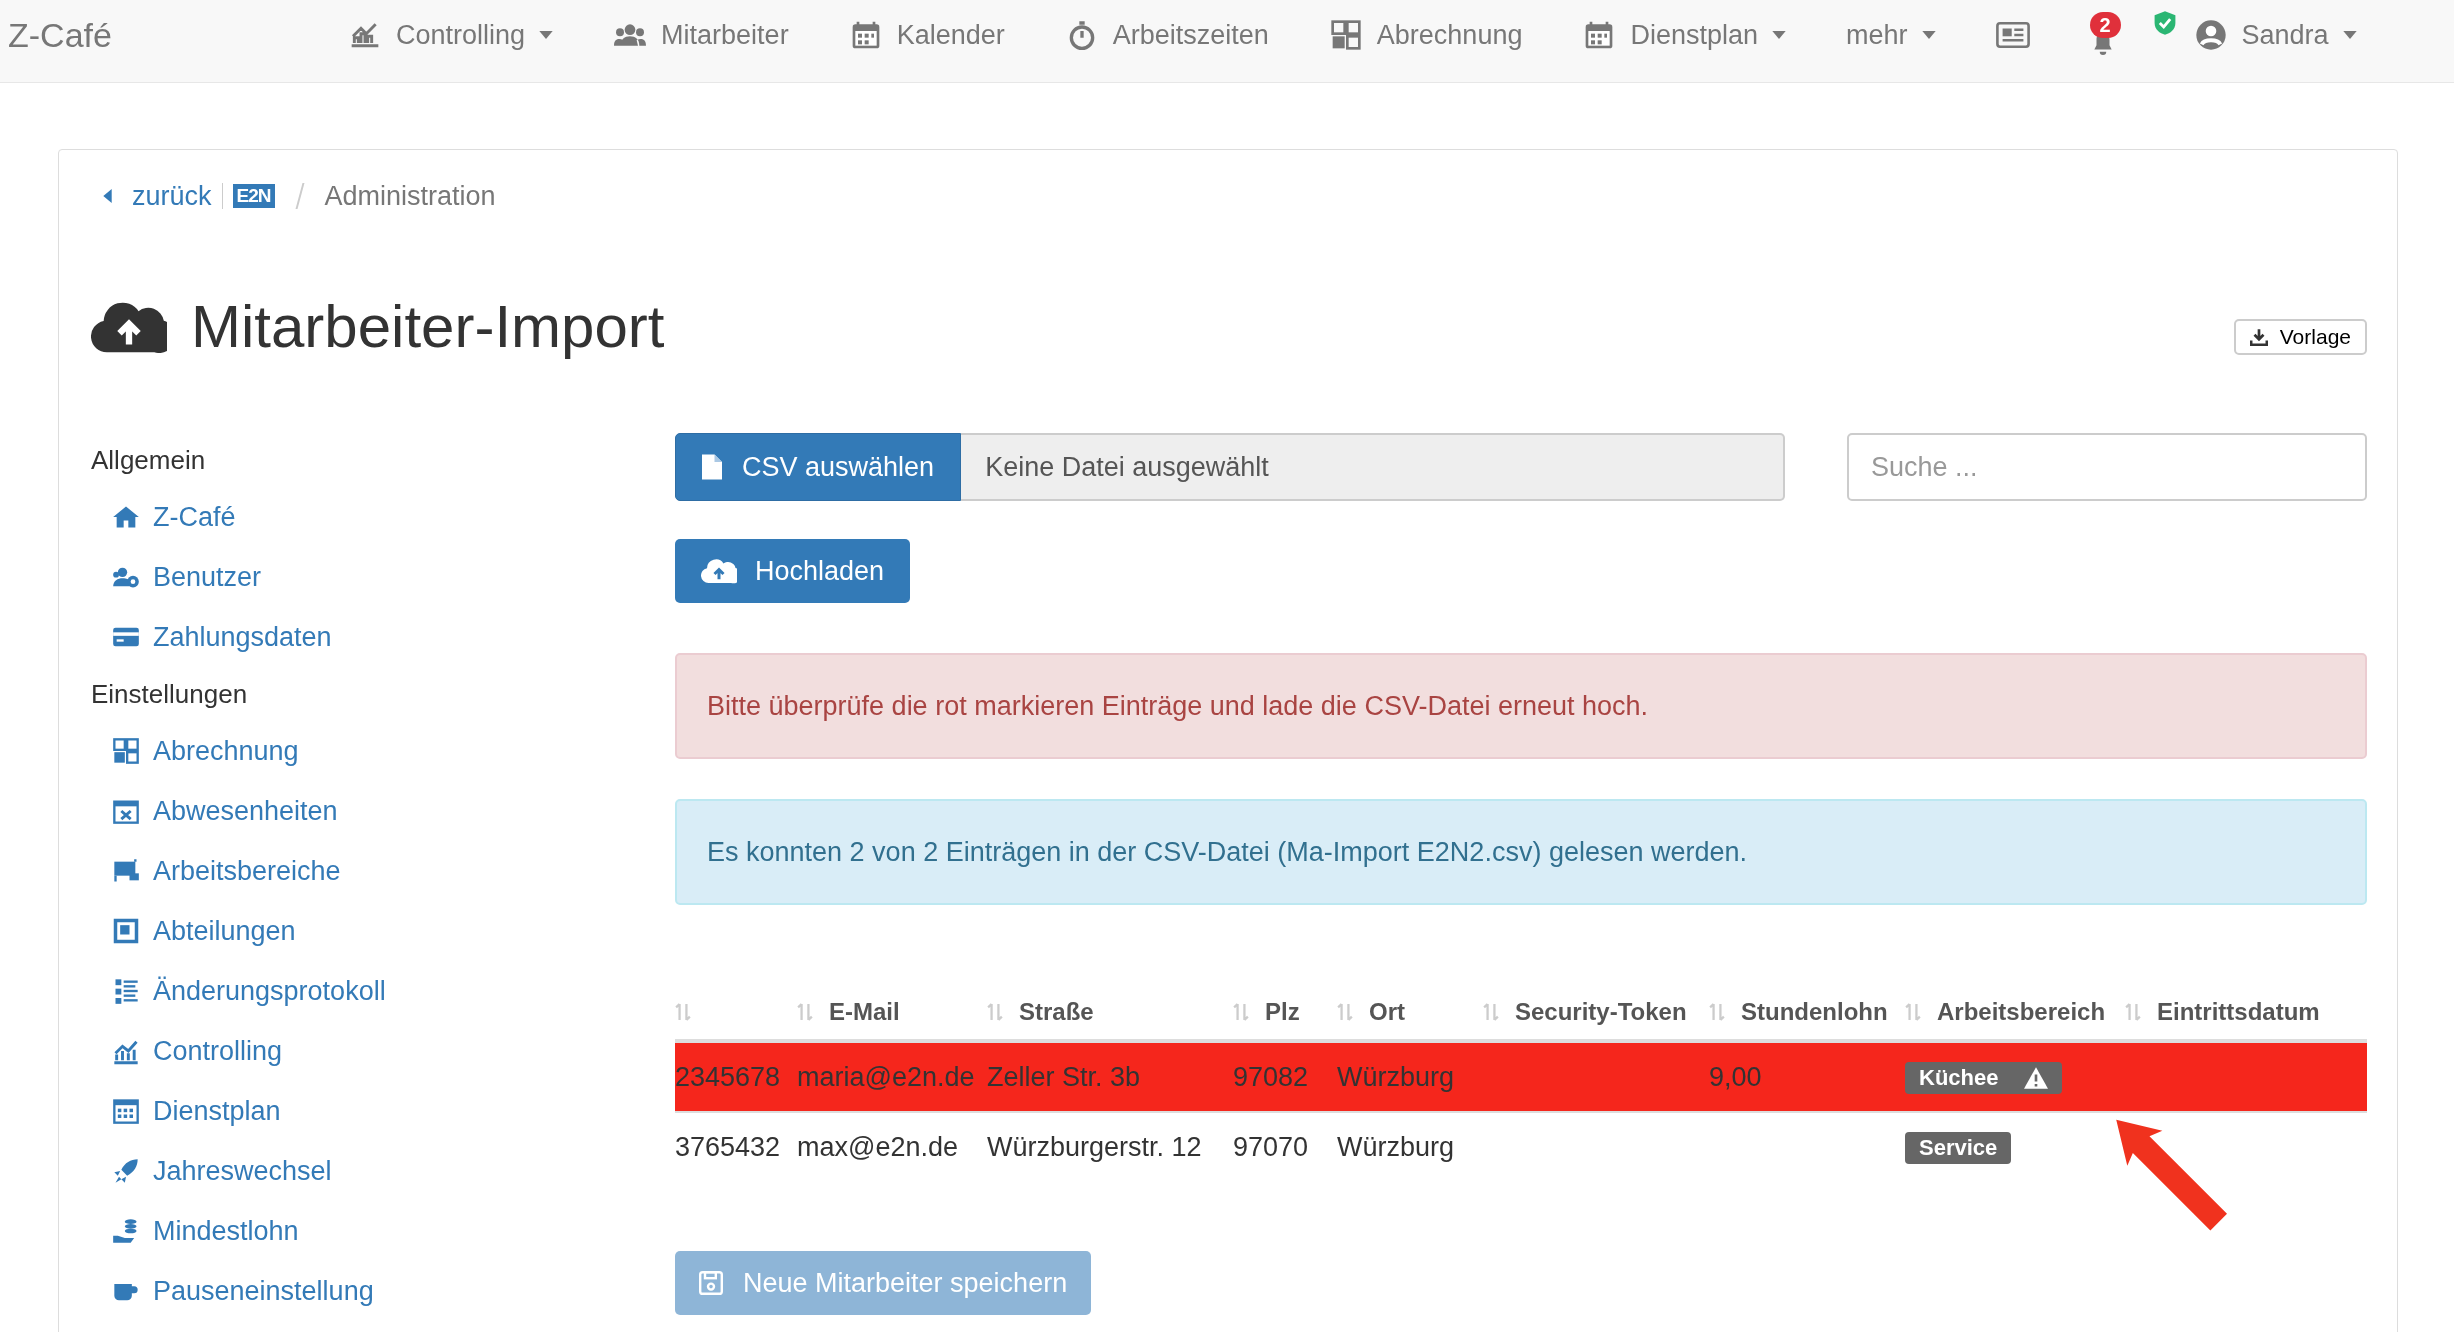  What do you see at coordinates (2012, 35) in the screenshot?
I see `newspaper-icon` at bounding box center [2012, 35].